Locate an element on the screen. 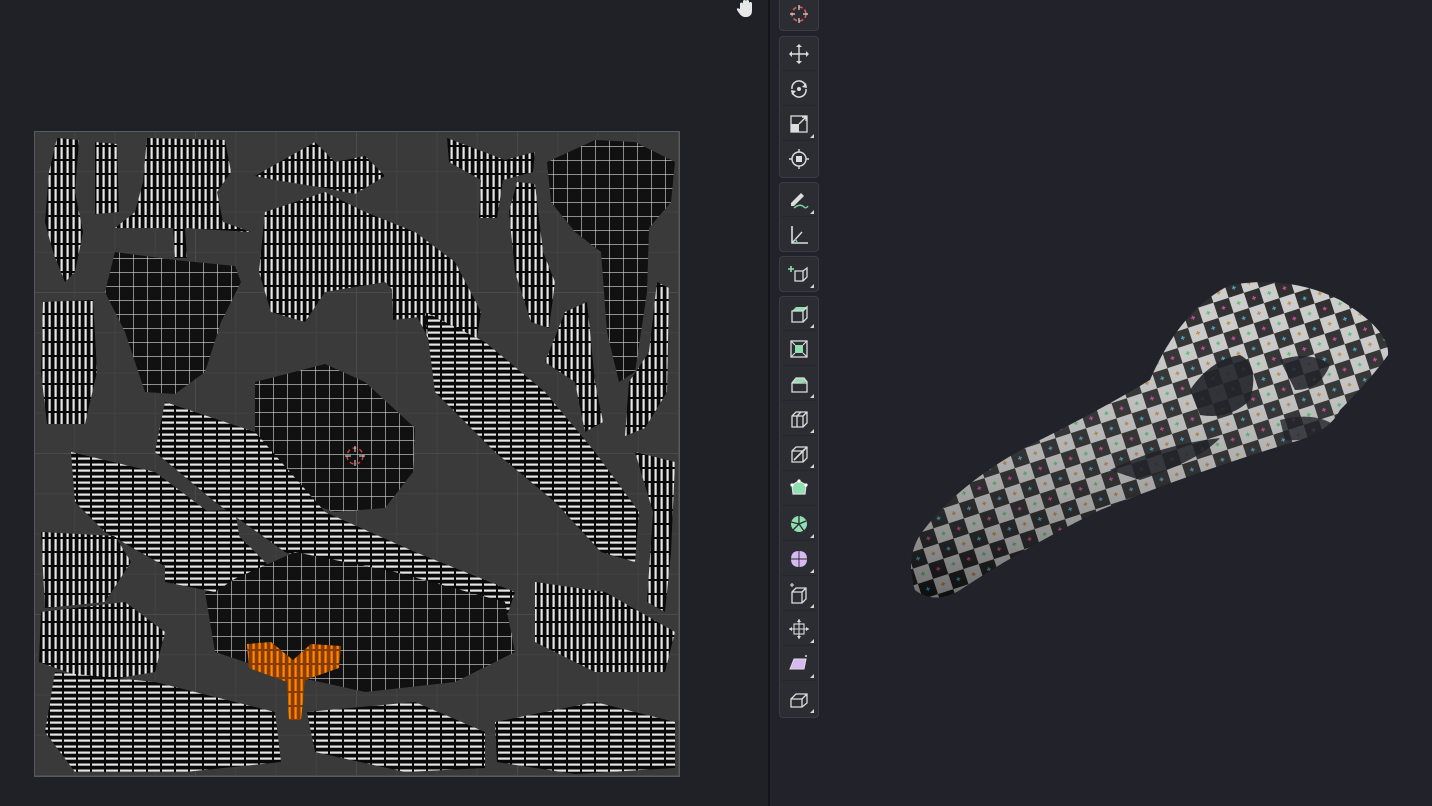 The width and height of the screenshot is (1432, 806). edge-slide-icon is located at coordinates (798, 593).